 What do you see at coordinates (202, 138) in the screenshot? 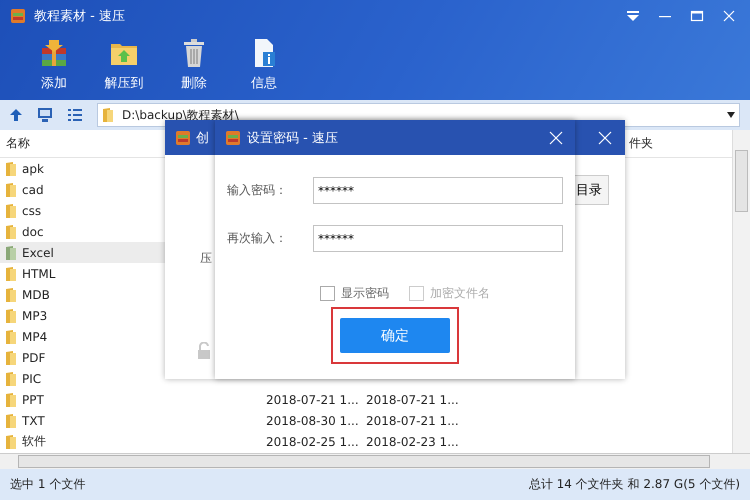
I see `dialog-title: 创` at bounding box center [202, 138].